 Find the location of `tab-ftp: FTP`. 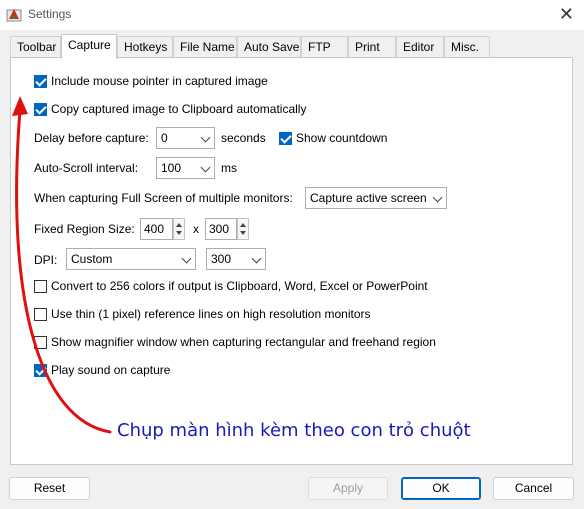

tab-ftp: FTP is located at coordinates (324, 47).